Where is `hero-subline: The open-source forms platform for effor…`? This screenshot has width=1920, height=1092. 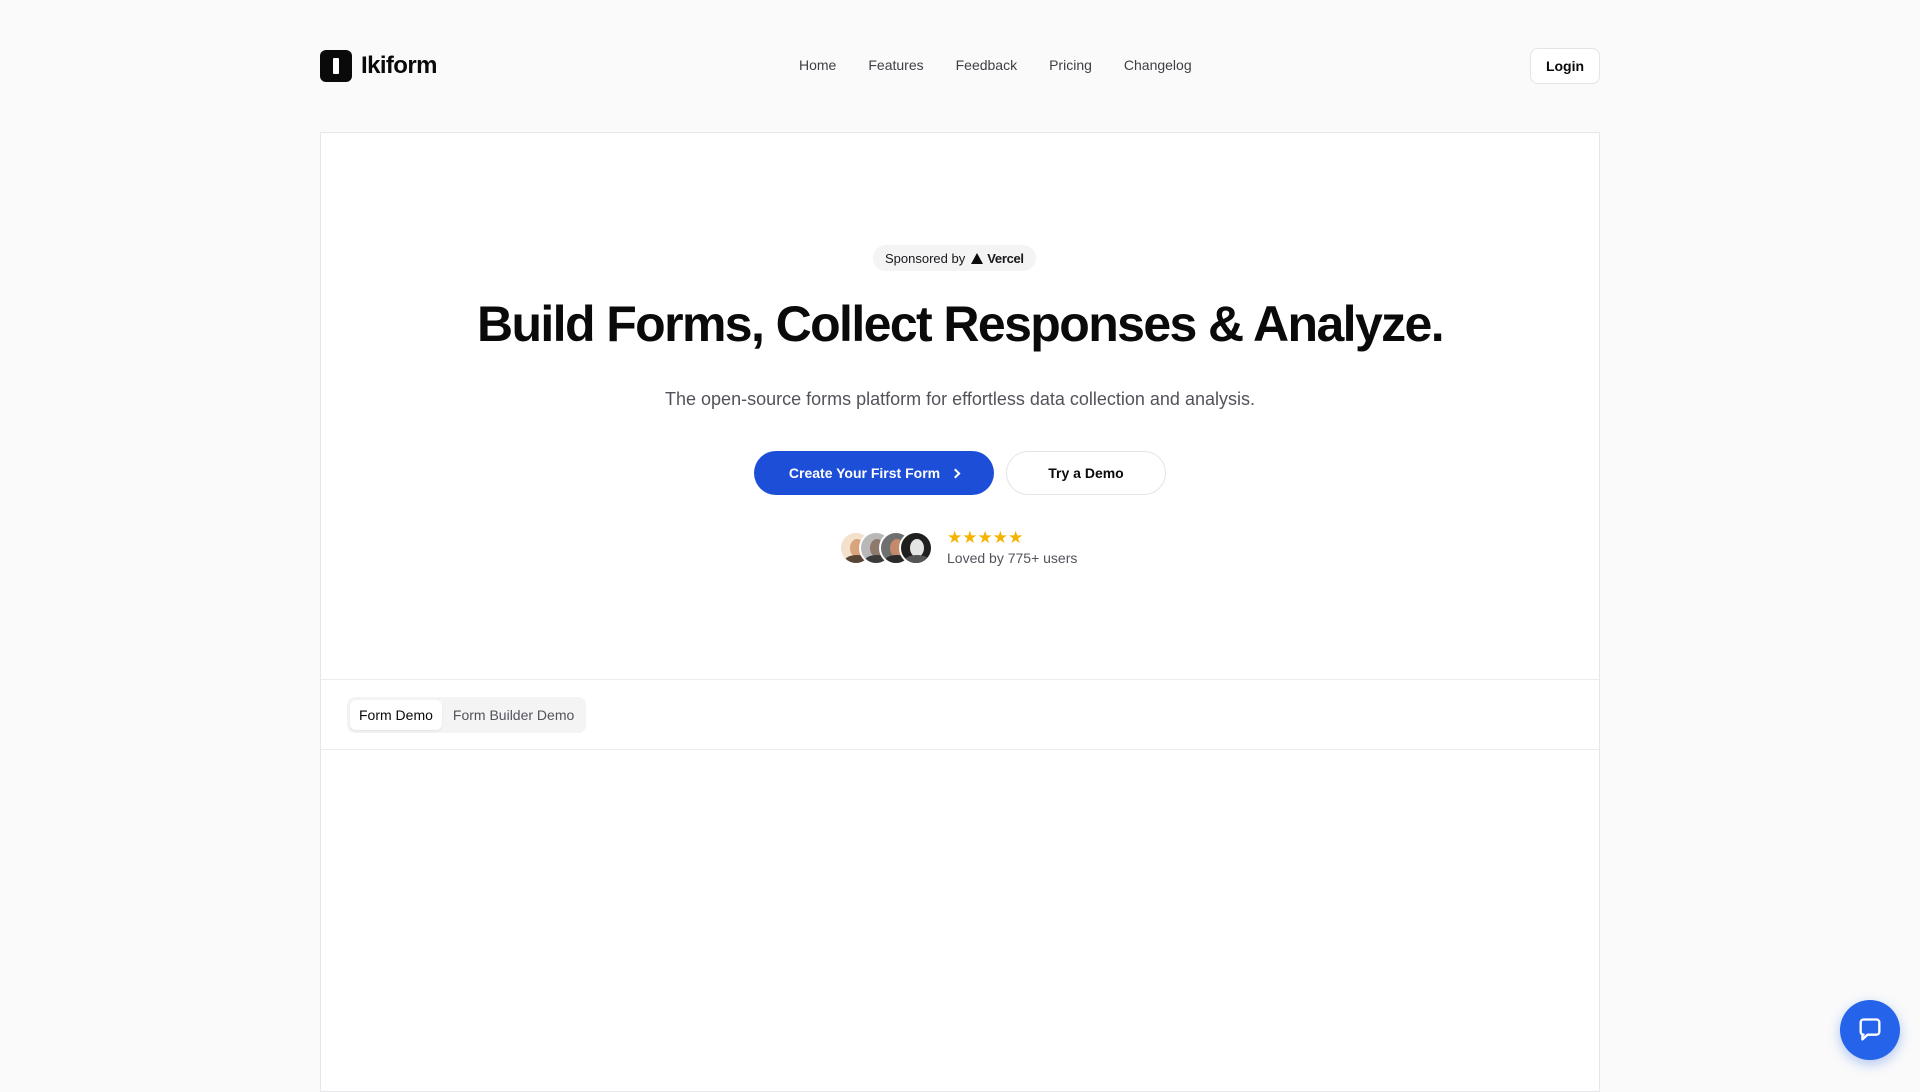
hero-subline: The open-source forms platform for effor… is located at coordinates (960, 399).